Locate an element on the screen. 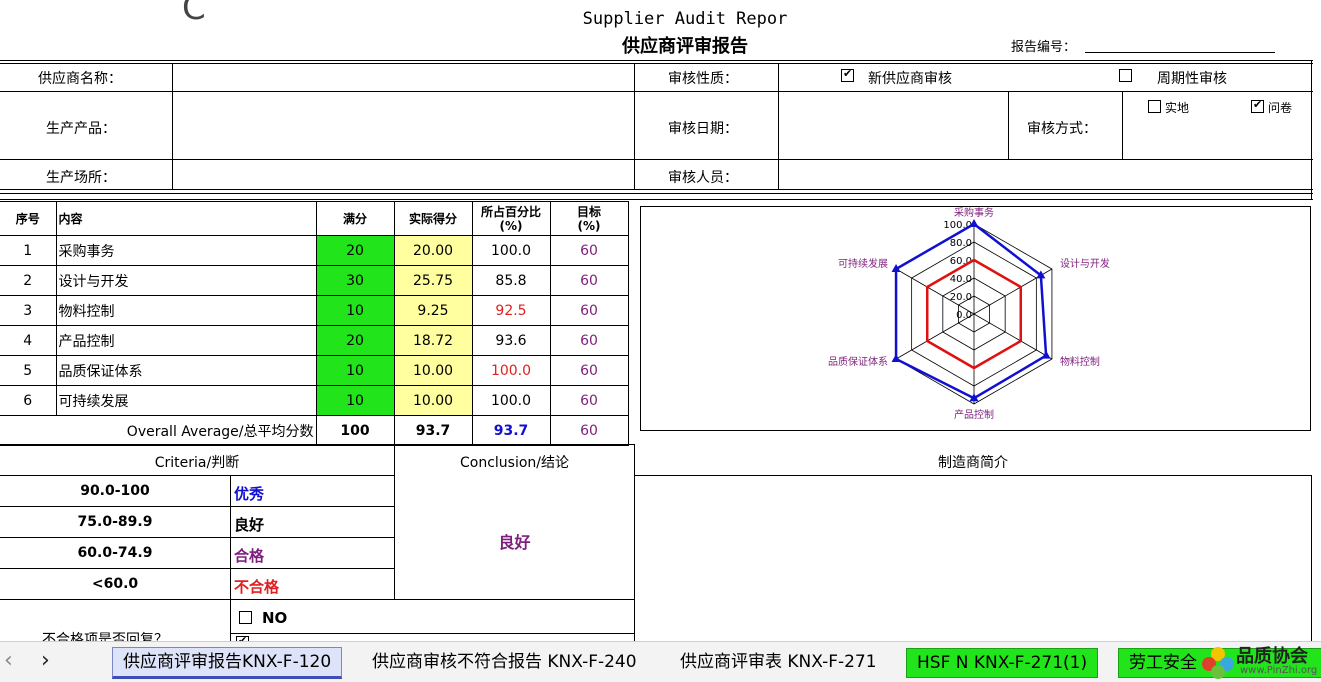  criteria-title: Criteria/判断 is located at coordinates (197, 463).